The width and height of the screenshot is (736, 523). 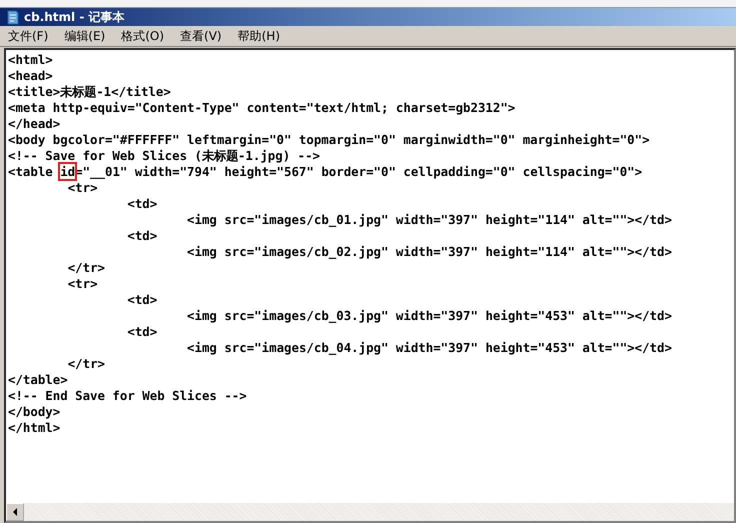 What do you see at coordinates (329, 140) in the screenshot?
I see `code-line: <body bgcolor="#FFFFFF" leftmargin="0" topmargin="0" marginwidth="0" marginheight="0">` at bounding box center [329, 140].